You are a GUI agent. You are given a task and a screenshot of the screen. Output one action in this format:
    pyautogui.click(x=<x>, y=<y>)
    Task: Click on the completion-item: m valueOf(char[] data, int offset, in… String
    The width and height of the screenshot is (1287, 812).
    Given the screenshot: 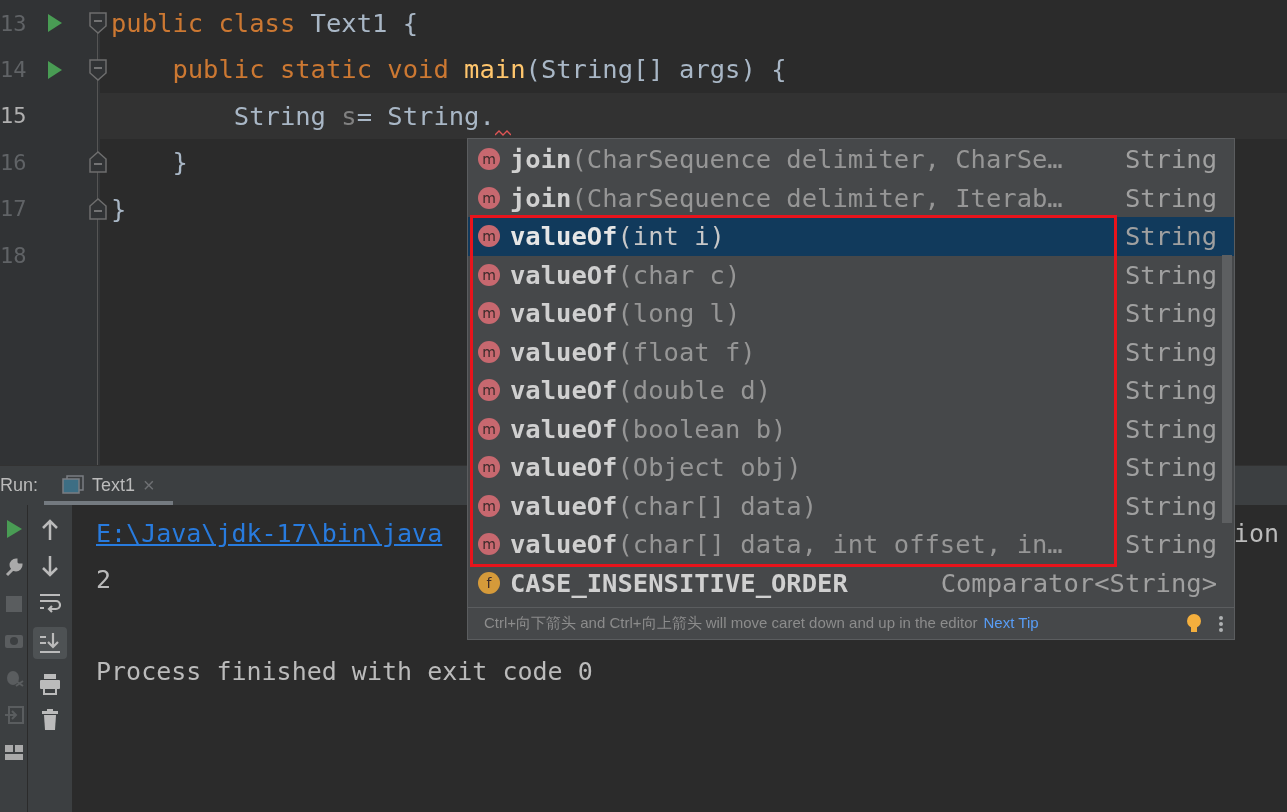 What is the action you would take?
    pyautogui.click(x=851, y=544)
    